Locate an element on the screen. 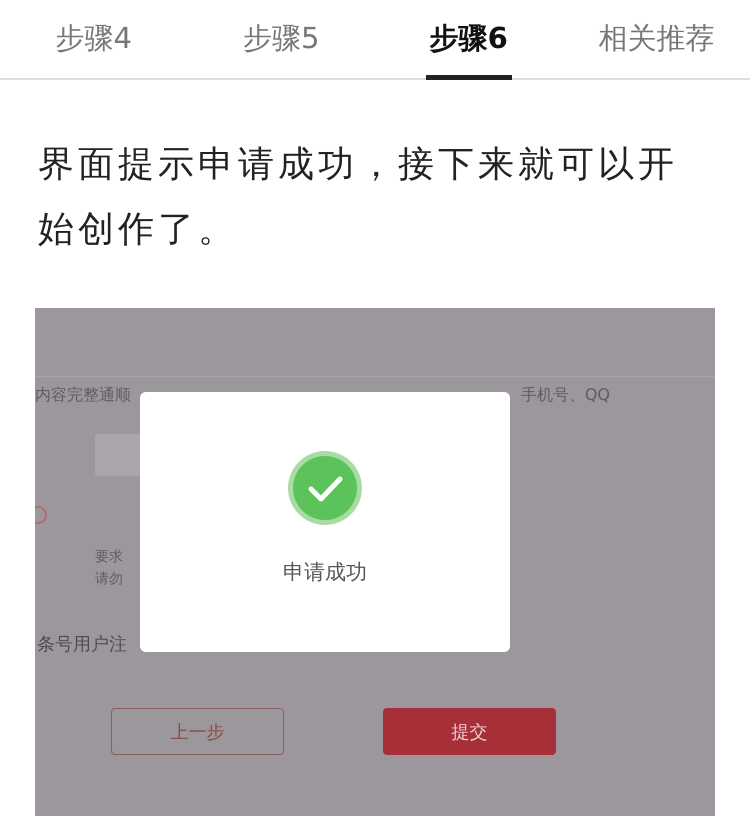  back-button: 上一步 is located at coordinates (197, 731).